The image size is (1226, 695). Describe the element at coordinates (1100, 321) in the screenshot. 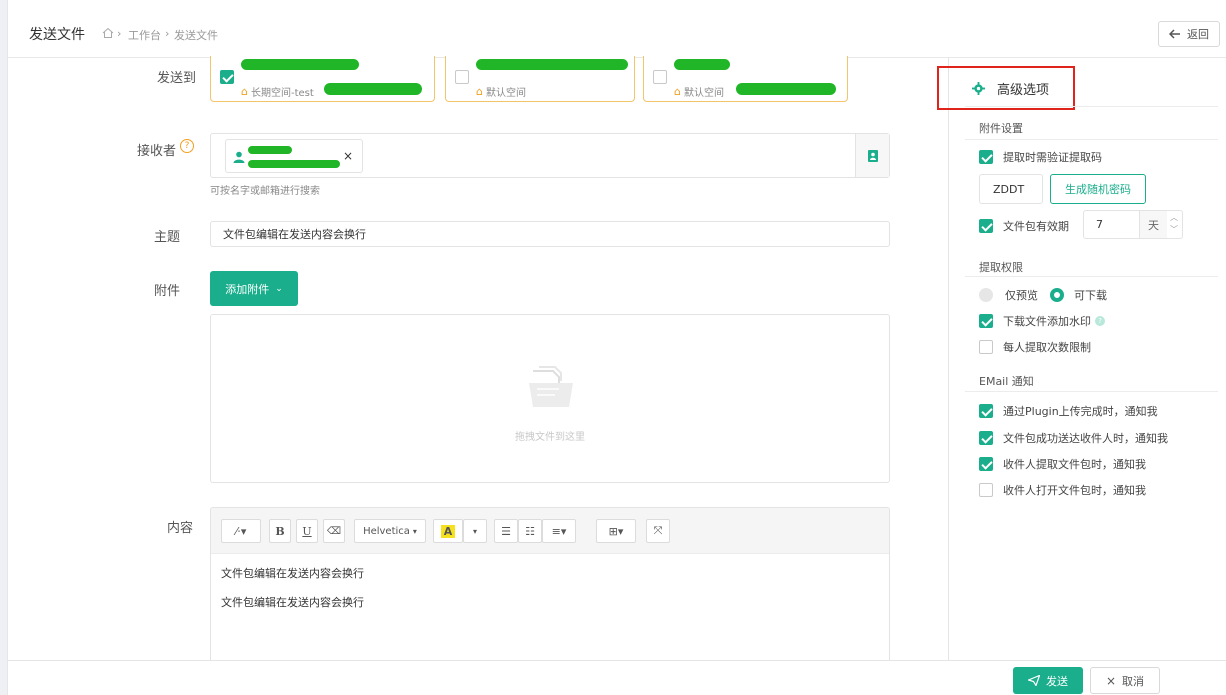

I see `info-icon: ?` at that location.